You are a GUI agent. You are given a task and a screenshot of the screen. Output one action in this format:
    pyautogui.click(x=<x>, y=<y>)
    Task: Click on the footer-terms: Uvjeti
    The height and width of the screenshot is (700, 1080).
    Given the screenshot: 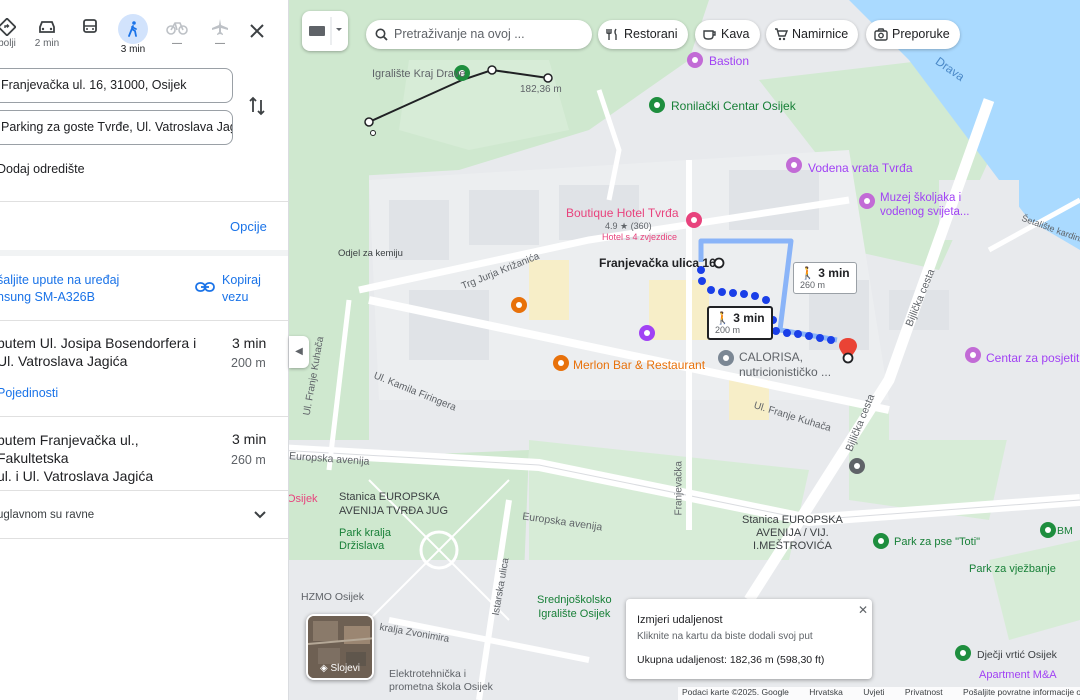 What is the action you would take?
    pyautogui.click(x=873, y=692)
    